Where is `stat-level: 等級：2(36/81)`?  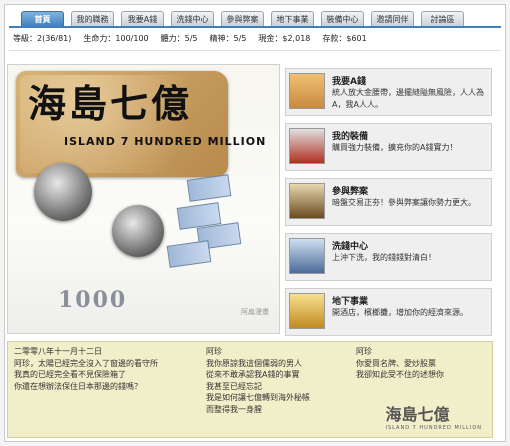 stat-level: 等級：2(36/81) is located at coordinates (42, 38).